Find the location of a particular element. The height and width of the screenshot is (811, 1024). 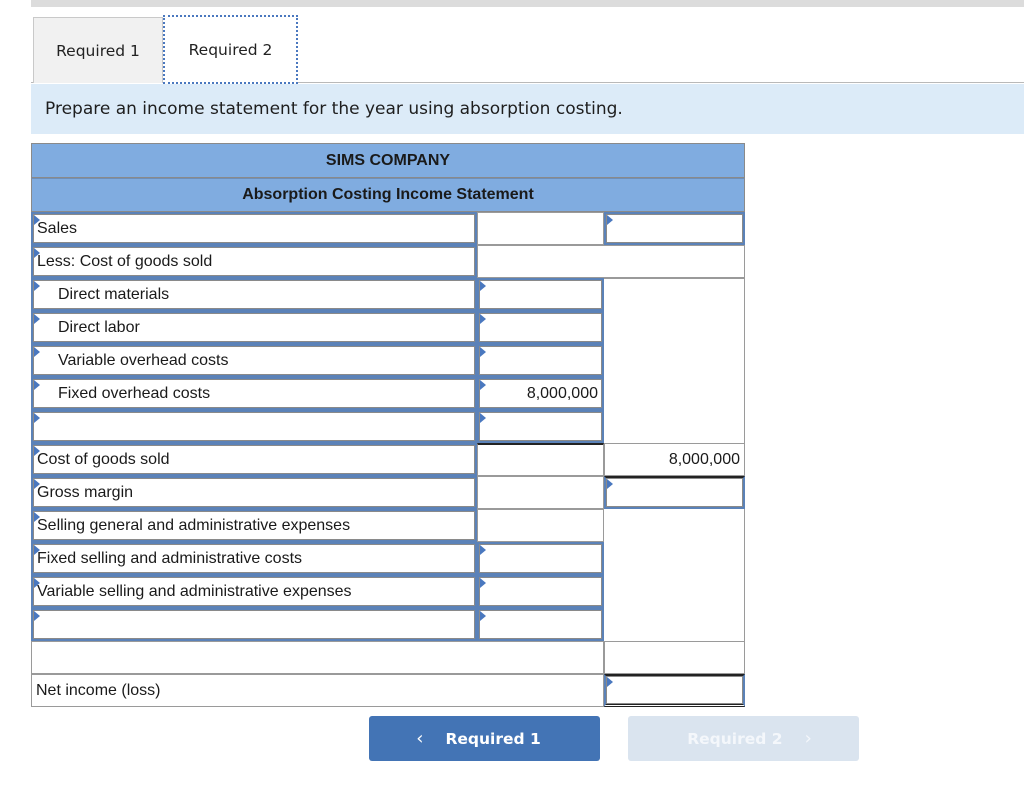

tab-required-1: Required 1 is located at coordinates (98, 50).